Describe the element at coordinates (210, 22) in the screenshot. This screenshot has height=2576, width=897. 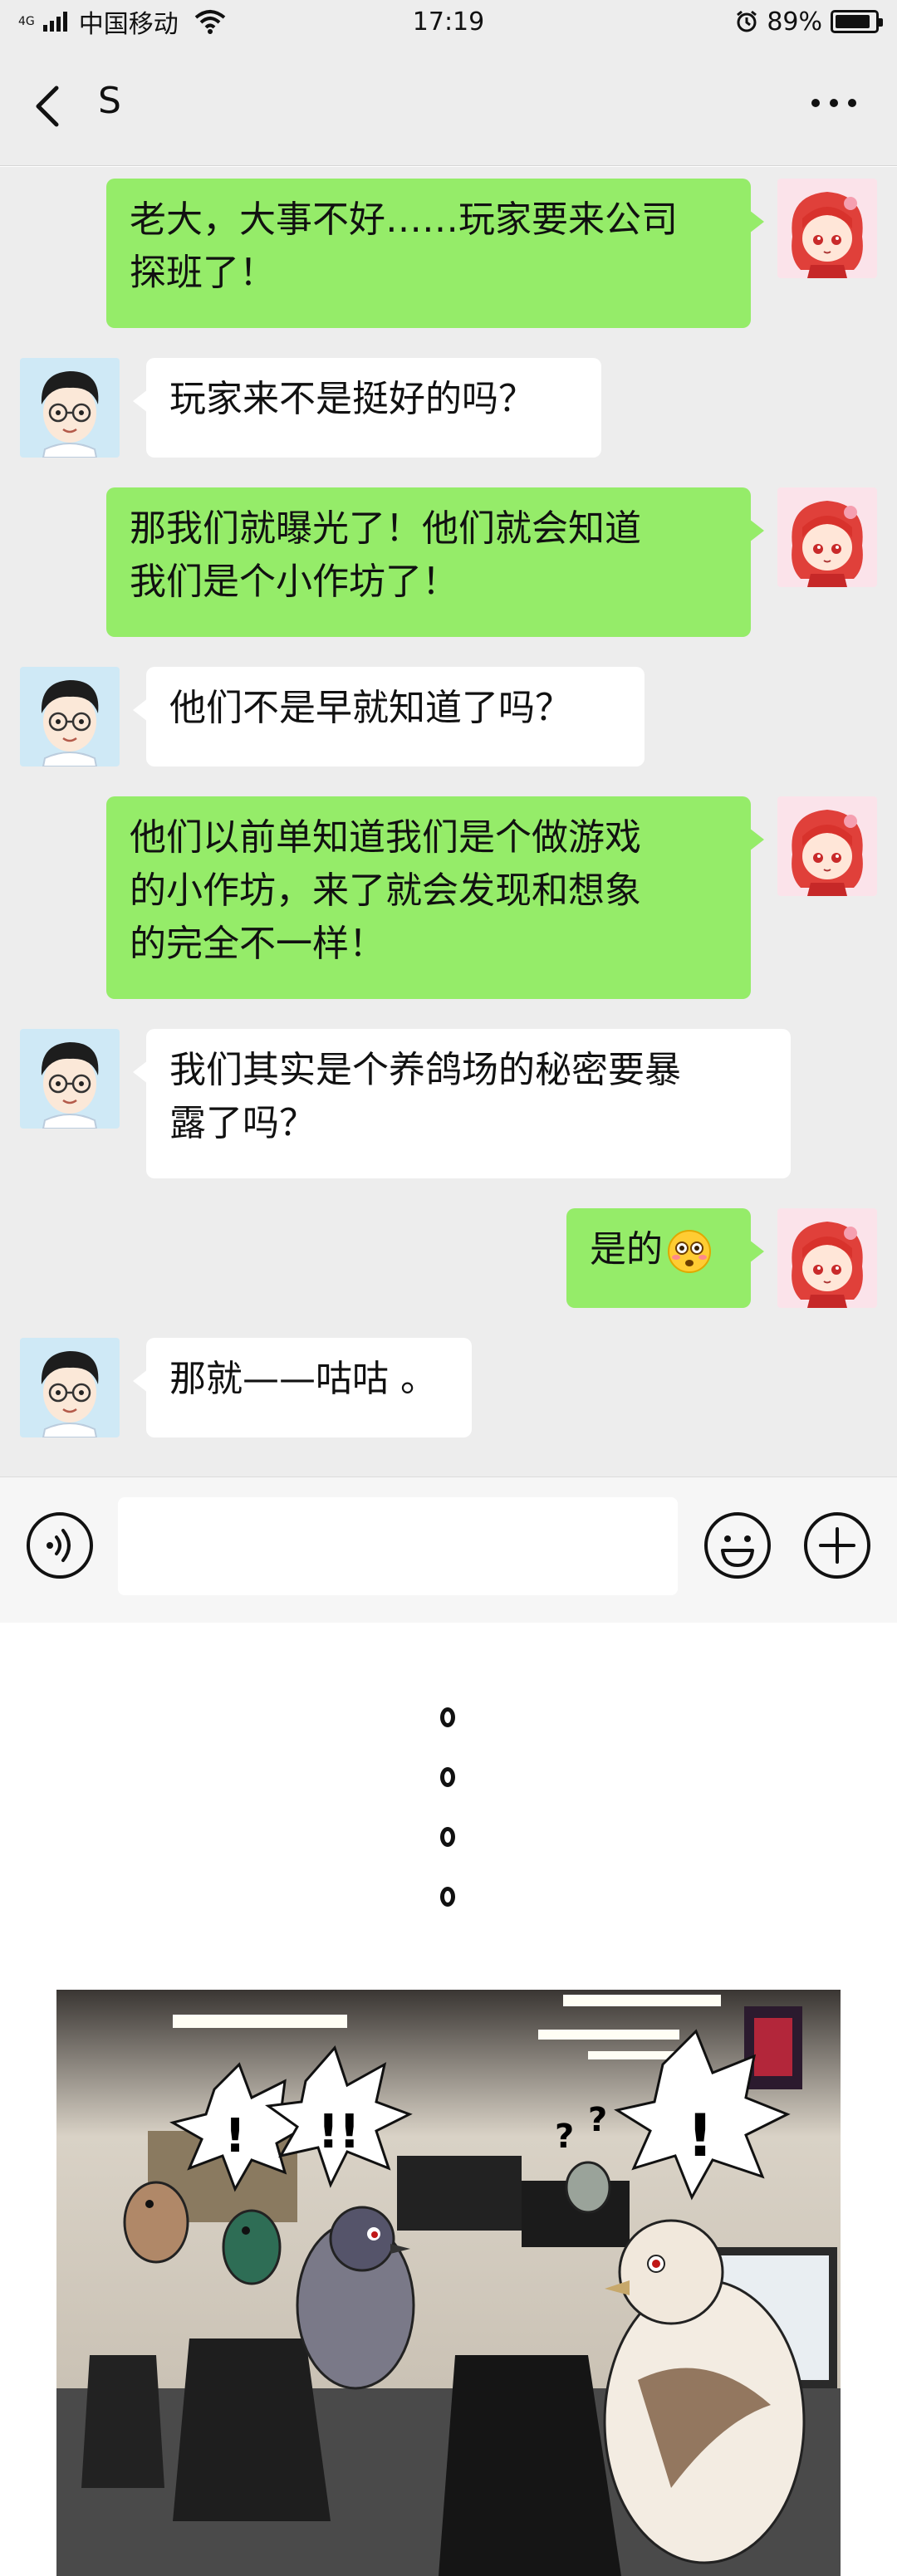
I see `wifi-icon` at that location.